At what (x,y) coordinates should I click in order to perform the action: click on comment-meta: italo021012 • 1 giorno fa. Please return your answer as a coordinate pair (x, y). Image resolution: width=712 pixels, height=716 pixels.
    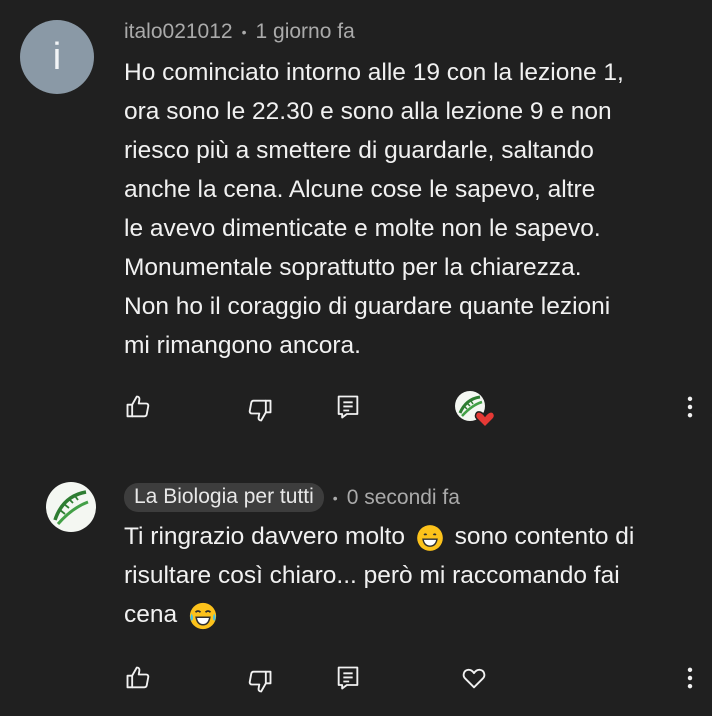
    Looking at the image, I should click on (239, 32).